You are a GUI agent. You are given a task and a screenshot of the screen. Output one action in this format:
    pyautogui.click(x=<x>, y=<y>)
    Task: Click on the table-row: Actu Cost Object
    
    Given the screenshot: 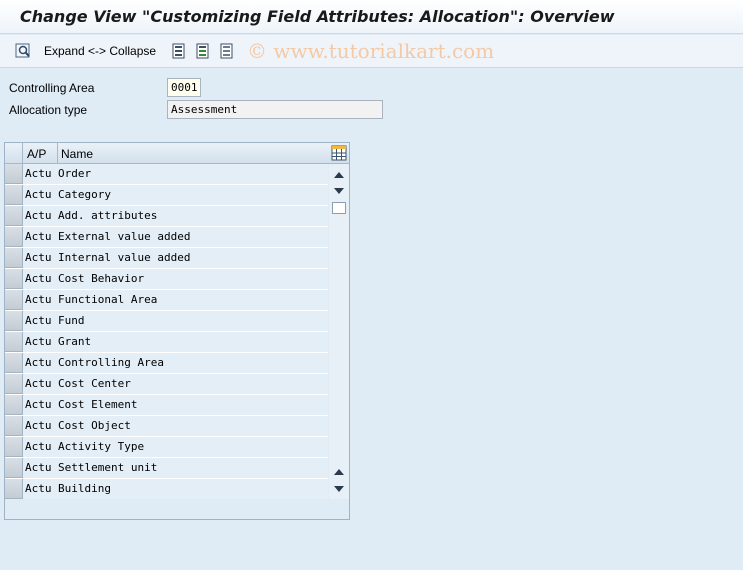 What is the action you would take?
    pyautogui.click(x=166, y=426)
    